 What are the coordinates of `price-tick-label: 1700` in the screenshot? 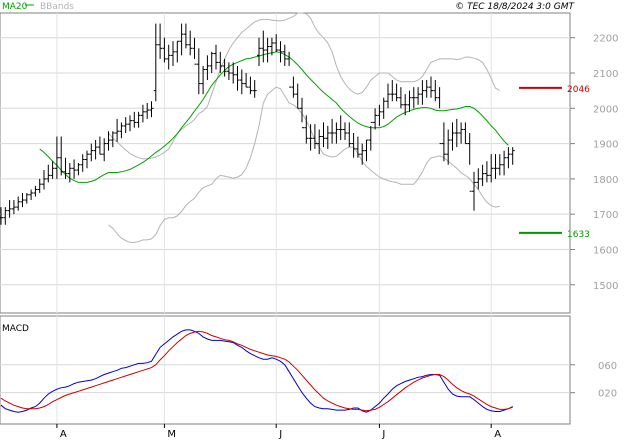 It's located at (605, 215).